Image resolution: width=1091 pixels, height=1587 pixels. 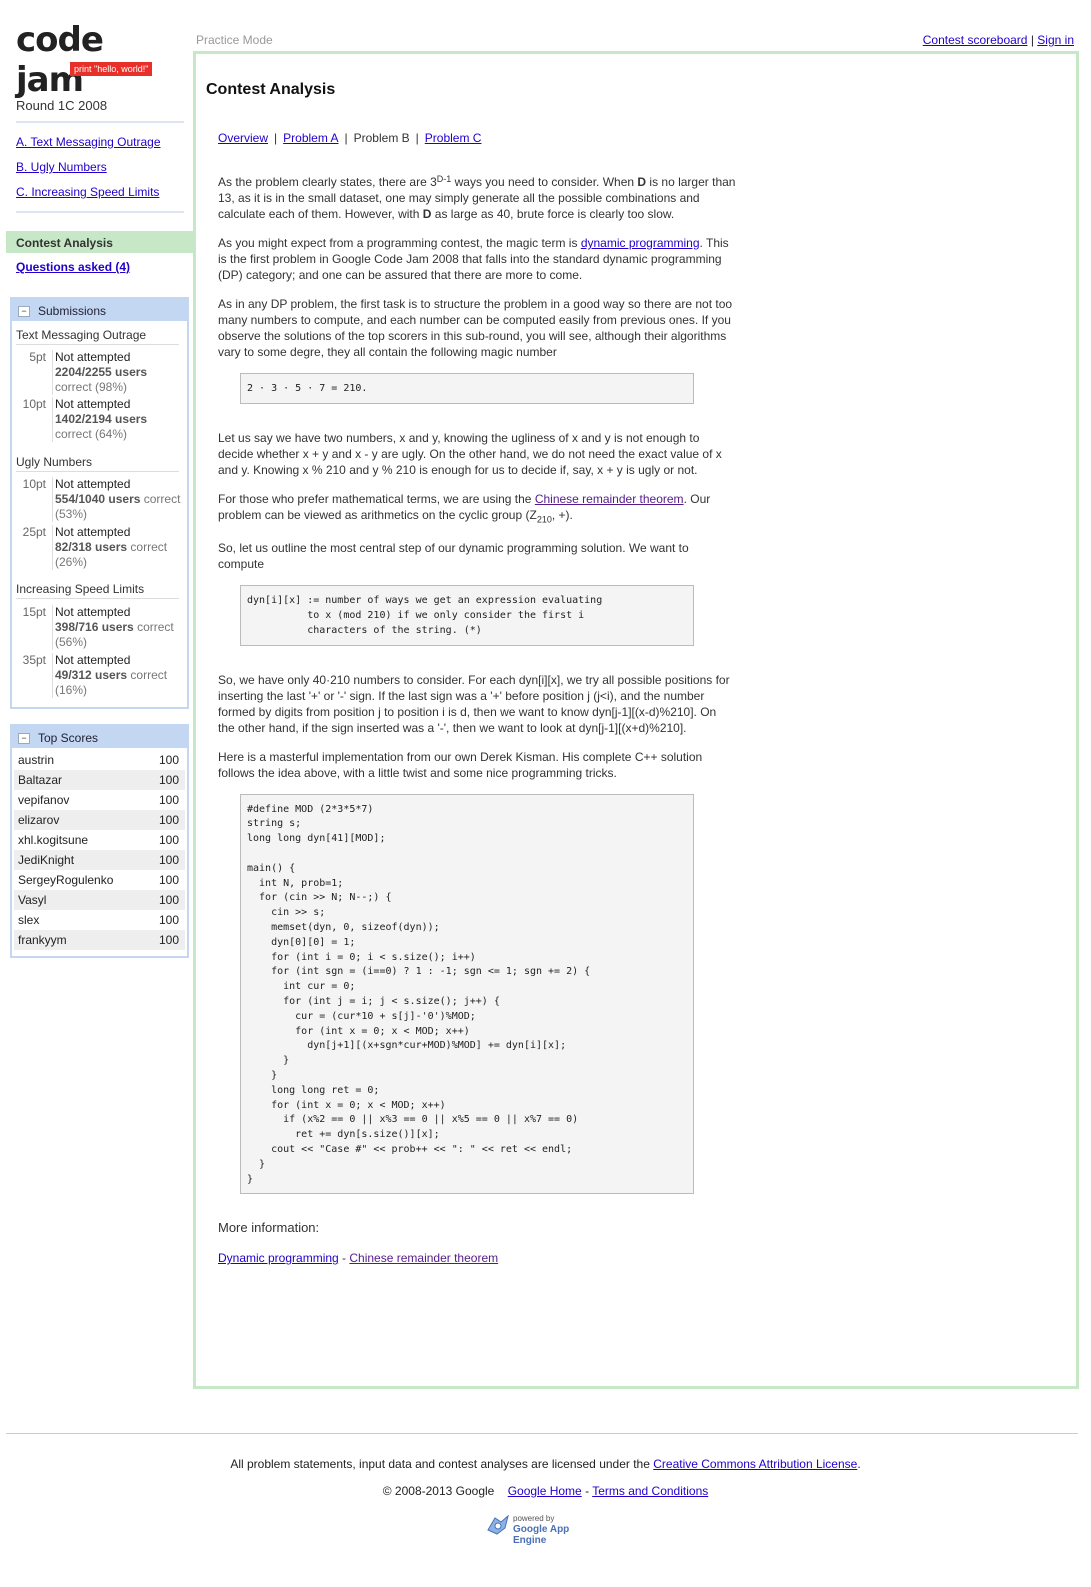 I want to click on dynamic-programming-more-link: Dynamic programming, so click(x=278, y=1258).